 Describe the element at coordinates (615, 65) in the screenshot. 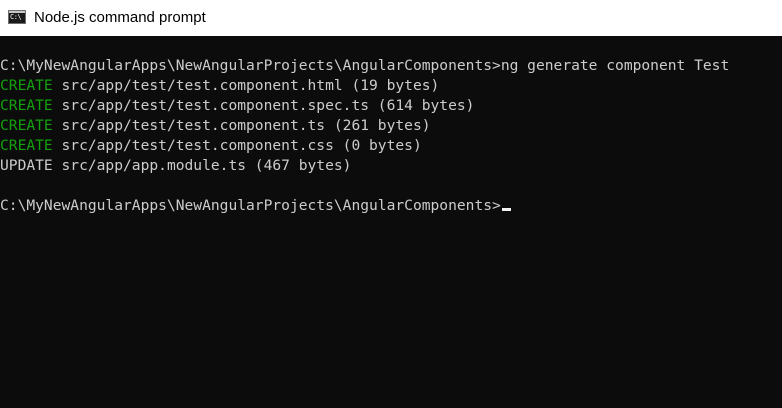

I see `command-text: ng generate component Test` at that location.